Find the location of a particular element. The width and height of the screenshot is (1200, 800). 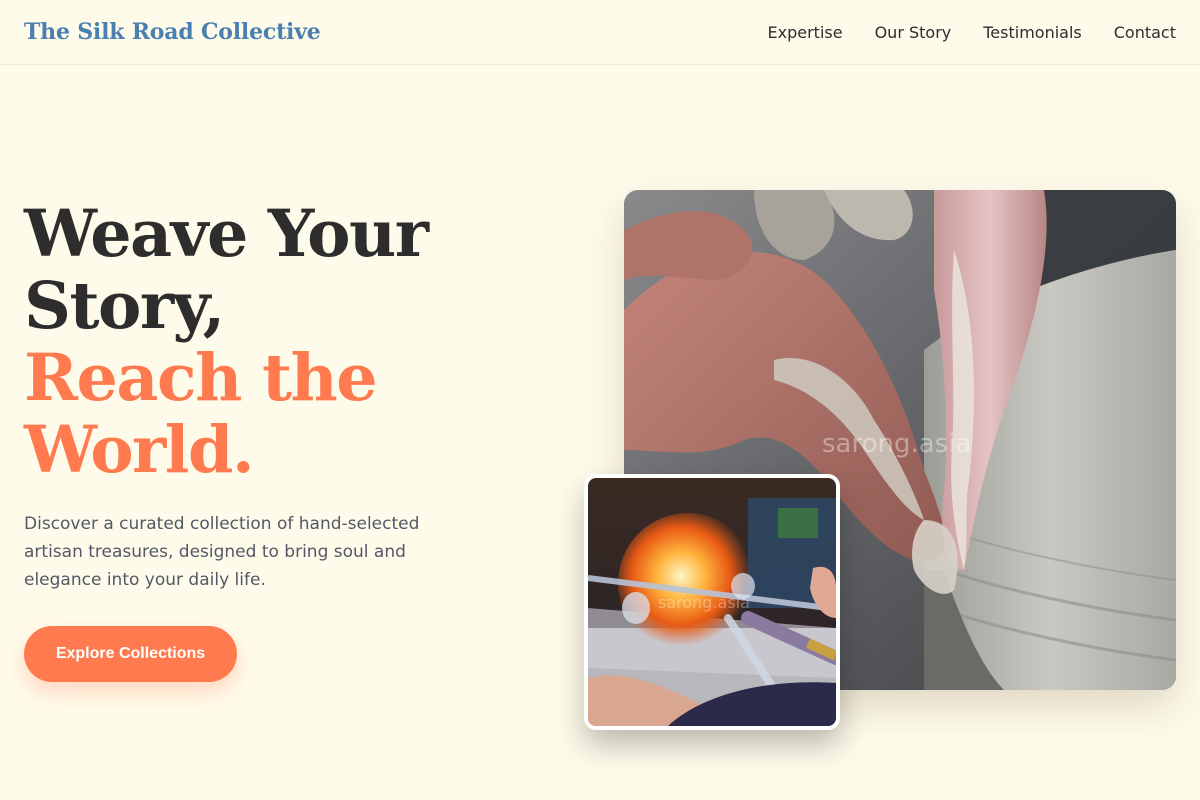

glassblowing-image: sarong.asia is located at coordinates (712, 602).